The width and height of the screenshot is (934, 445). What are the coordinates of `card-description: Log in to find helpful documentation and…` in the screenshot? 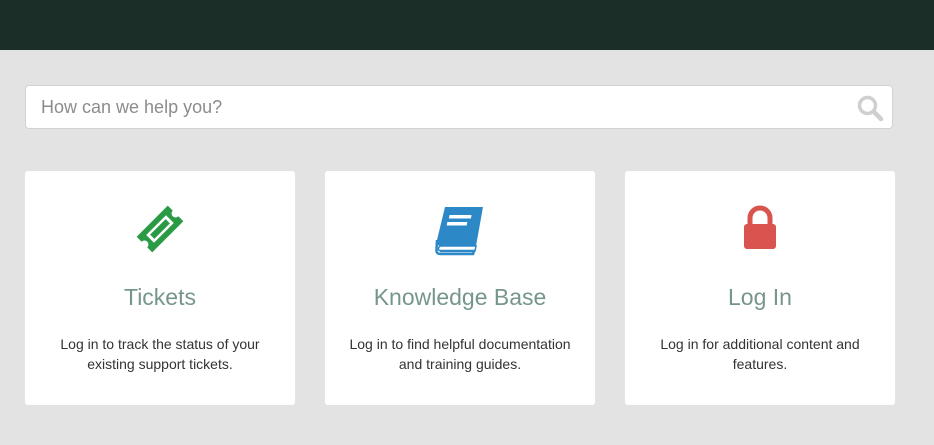 It's located at (460, 354).